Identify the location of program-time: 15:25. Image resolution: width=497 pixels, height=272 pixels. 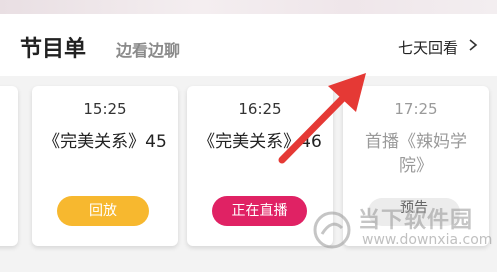
(105, 109).